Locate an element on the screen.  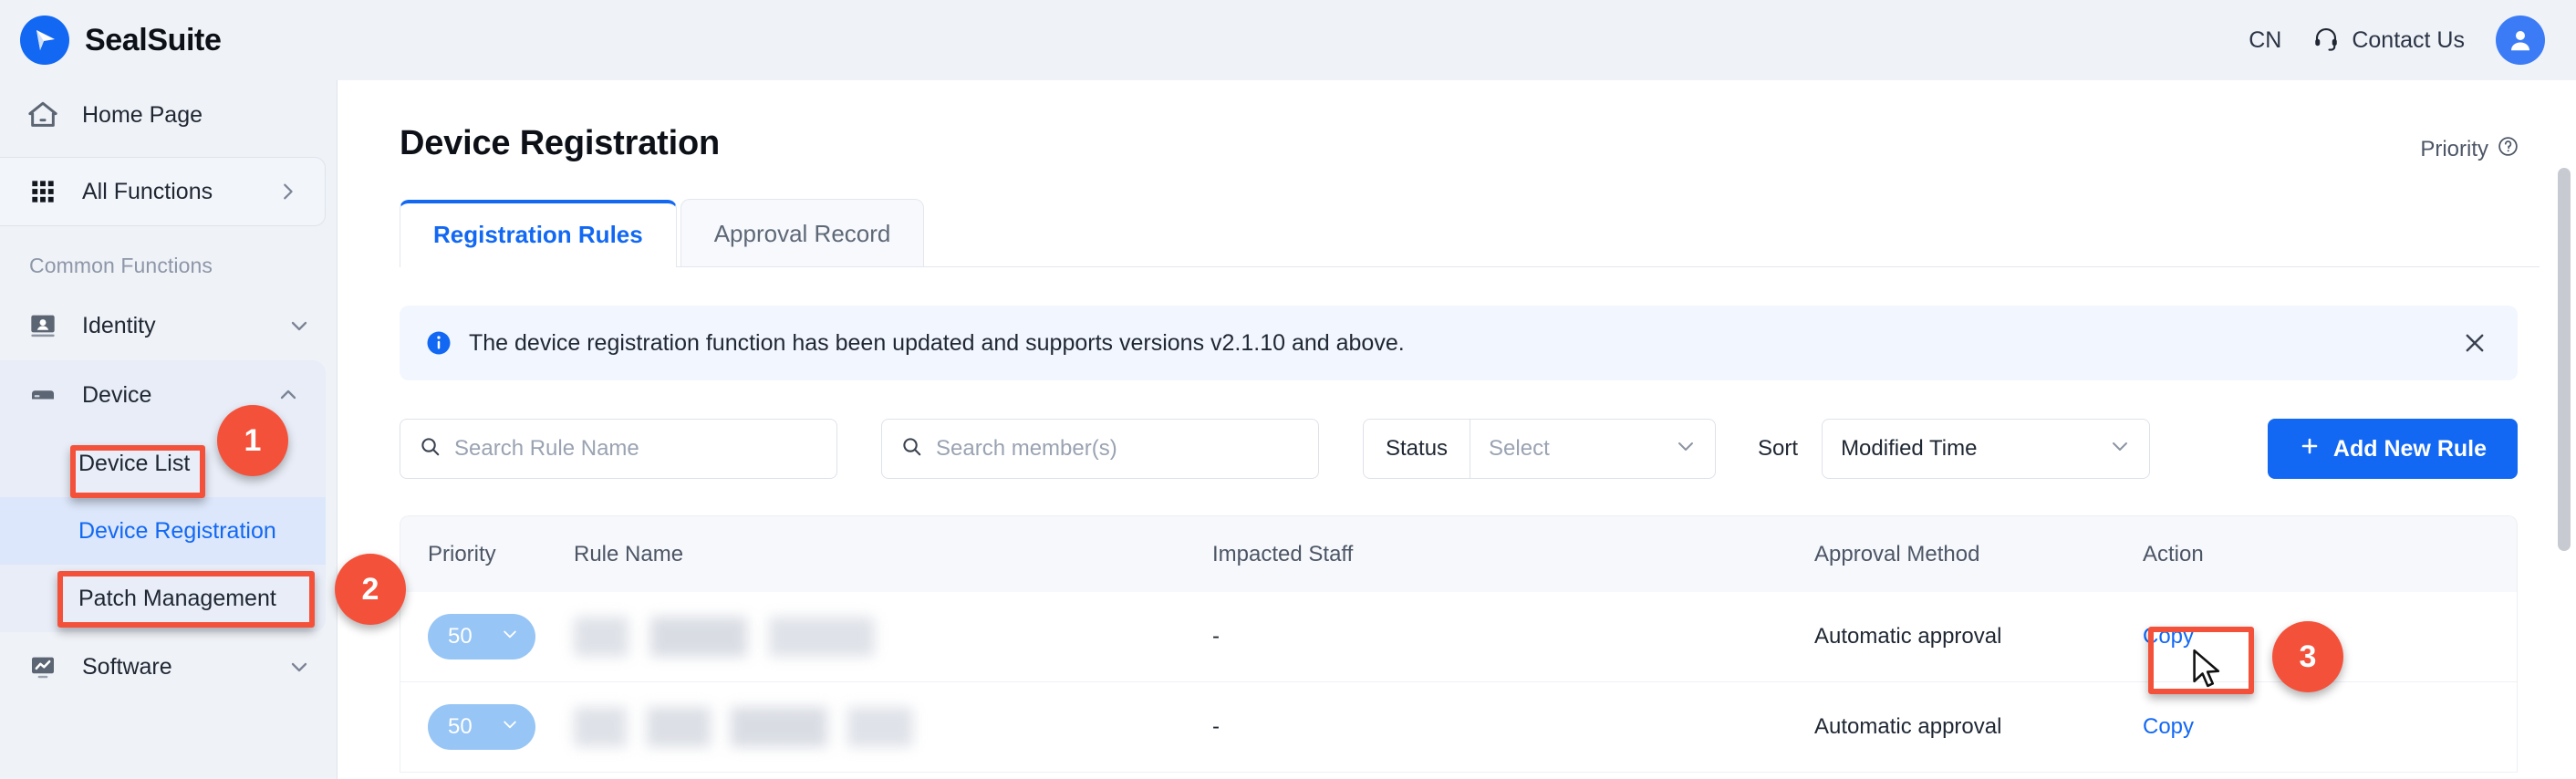
status-filter-select: Select is located at coordinates (1592, 449).